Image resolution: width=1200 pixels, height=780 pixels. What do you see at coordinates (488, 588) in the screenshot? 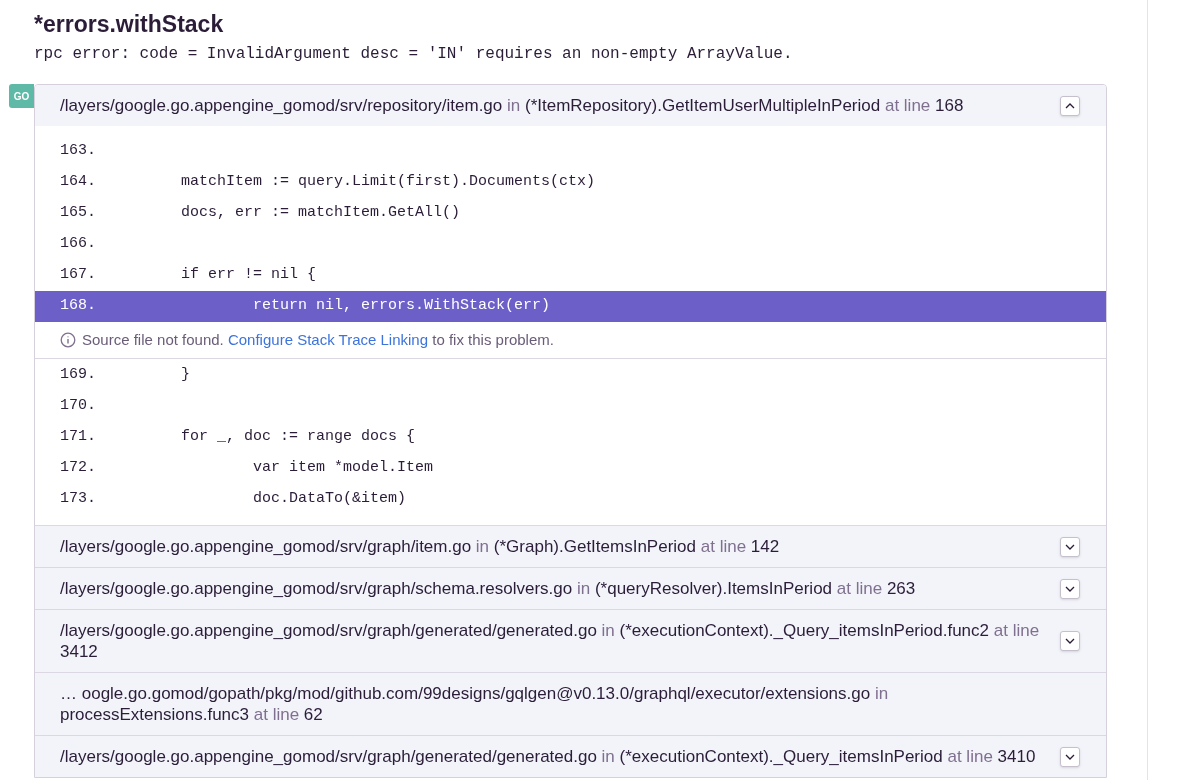
I see `frame-title: /layers/google.go.appengine_gomod/srv/graph/schema.resolvers.go in (*queryResolver).ItemsInPeriod at line 263` at bounding box center [488, 588].